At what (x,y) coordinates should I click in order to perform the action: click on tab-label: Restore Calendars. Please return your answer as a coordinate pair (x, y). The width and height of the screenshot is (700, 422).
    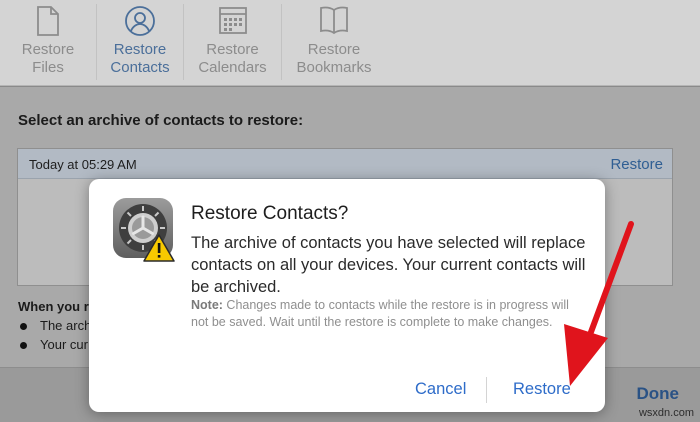
    Looking at the image, I should click on (232, 58).